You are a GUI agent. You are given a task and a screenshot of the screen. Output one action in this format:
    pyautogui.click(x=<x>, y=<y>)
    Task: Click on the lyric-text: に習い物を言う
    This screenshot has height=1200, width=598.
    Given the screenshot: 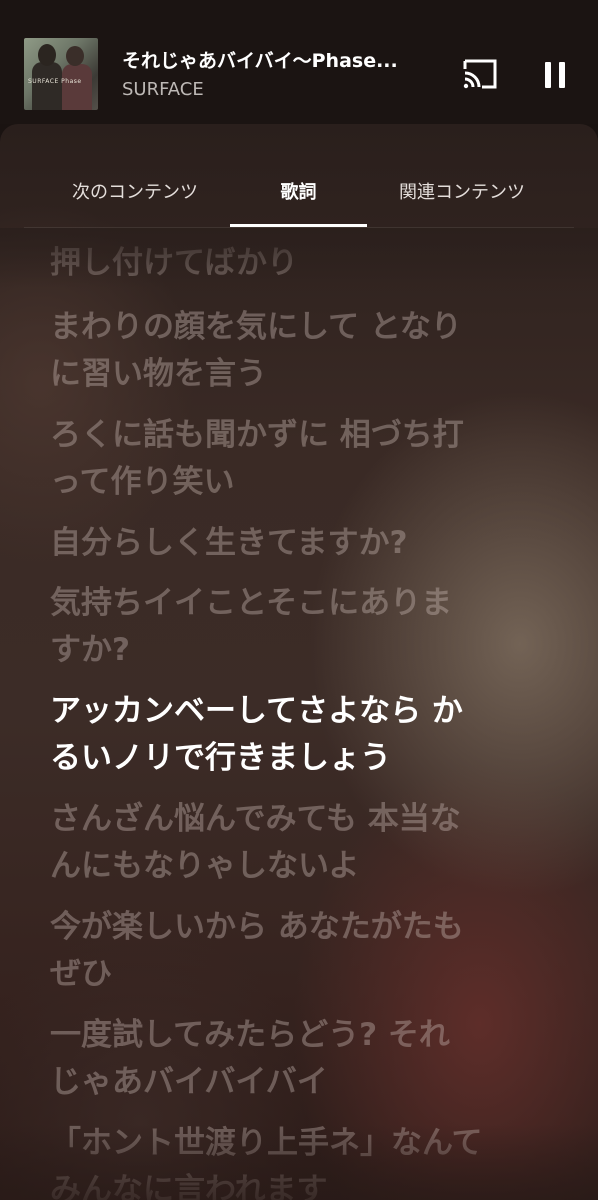 What is the action you would take?
    pyautogui.click(x=158, y=374)
    